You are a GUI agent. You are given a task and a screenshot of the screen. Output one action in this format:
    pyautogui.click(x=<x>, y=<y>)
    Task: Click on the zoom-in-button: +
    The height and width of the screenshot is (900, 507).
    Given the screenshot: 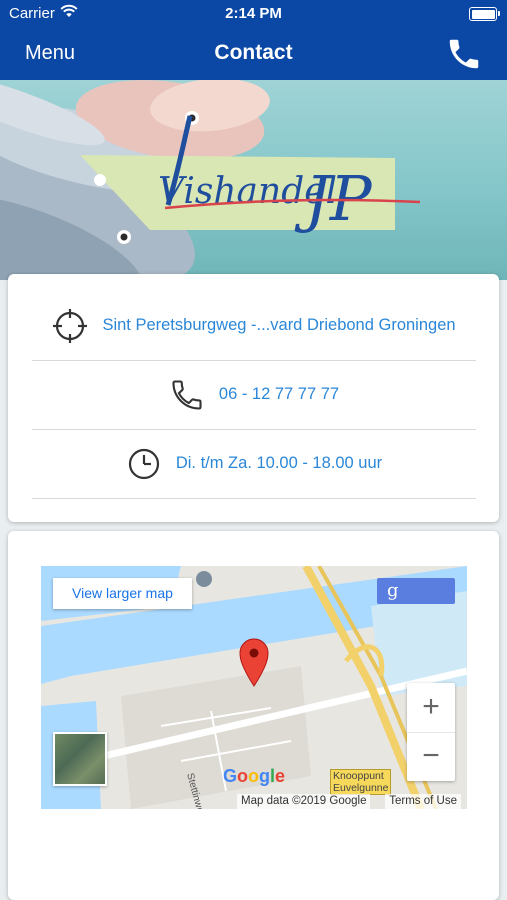 What is the action you would take?
    pyautogui.click(x=431, y=708)
    